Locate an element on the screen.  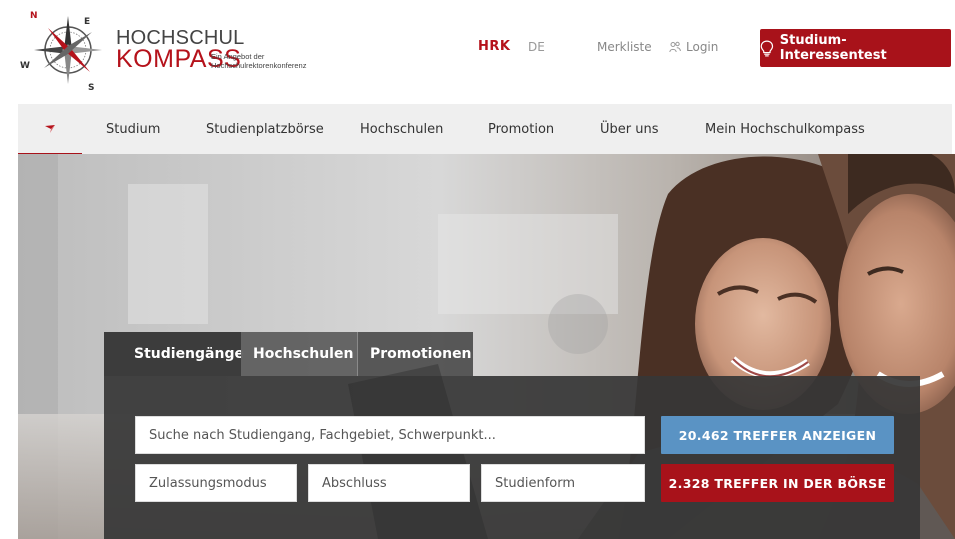
nav-item-studium: Studium is located at coordinates (133, 129).